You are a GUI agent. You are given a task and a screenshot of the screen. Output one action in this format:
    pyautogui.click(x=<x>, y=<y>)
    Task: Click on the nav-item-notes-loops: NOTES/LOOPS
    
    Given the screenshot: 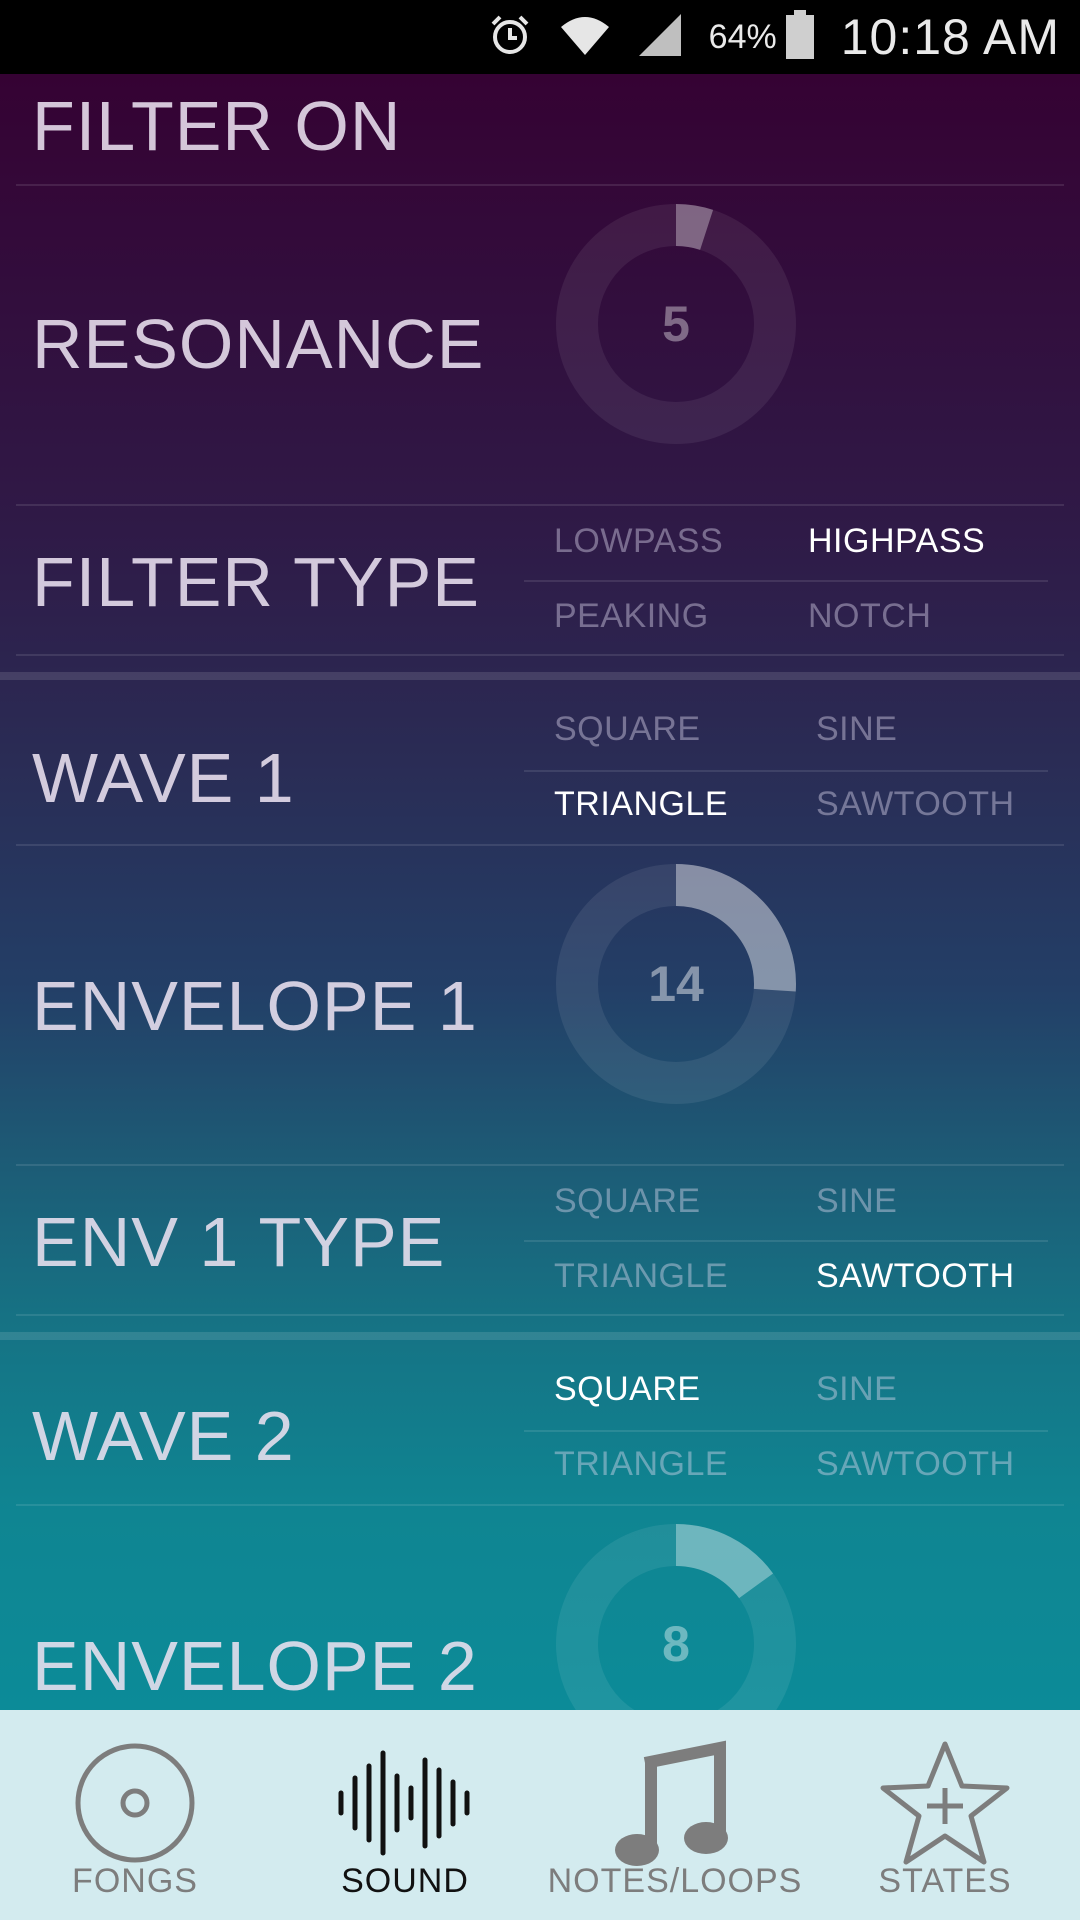 What is the action you would take?
    pyautogui.click(x=675, y=1815)
    